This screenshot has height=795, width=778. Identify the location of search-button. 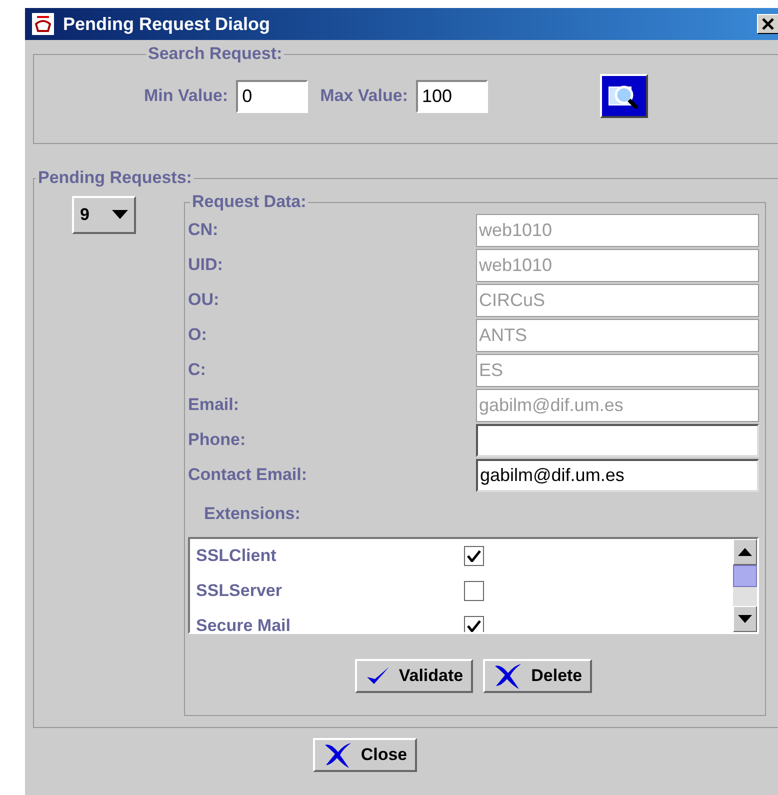
(624, 96).